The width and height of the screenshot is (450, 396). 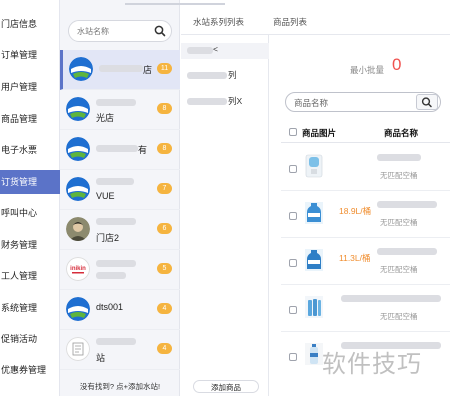 I want to click on store-search-box, so click(x=120, y=31).